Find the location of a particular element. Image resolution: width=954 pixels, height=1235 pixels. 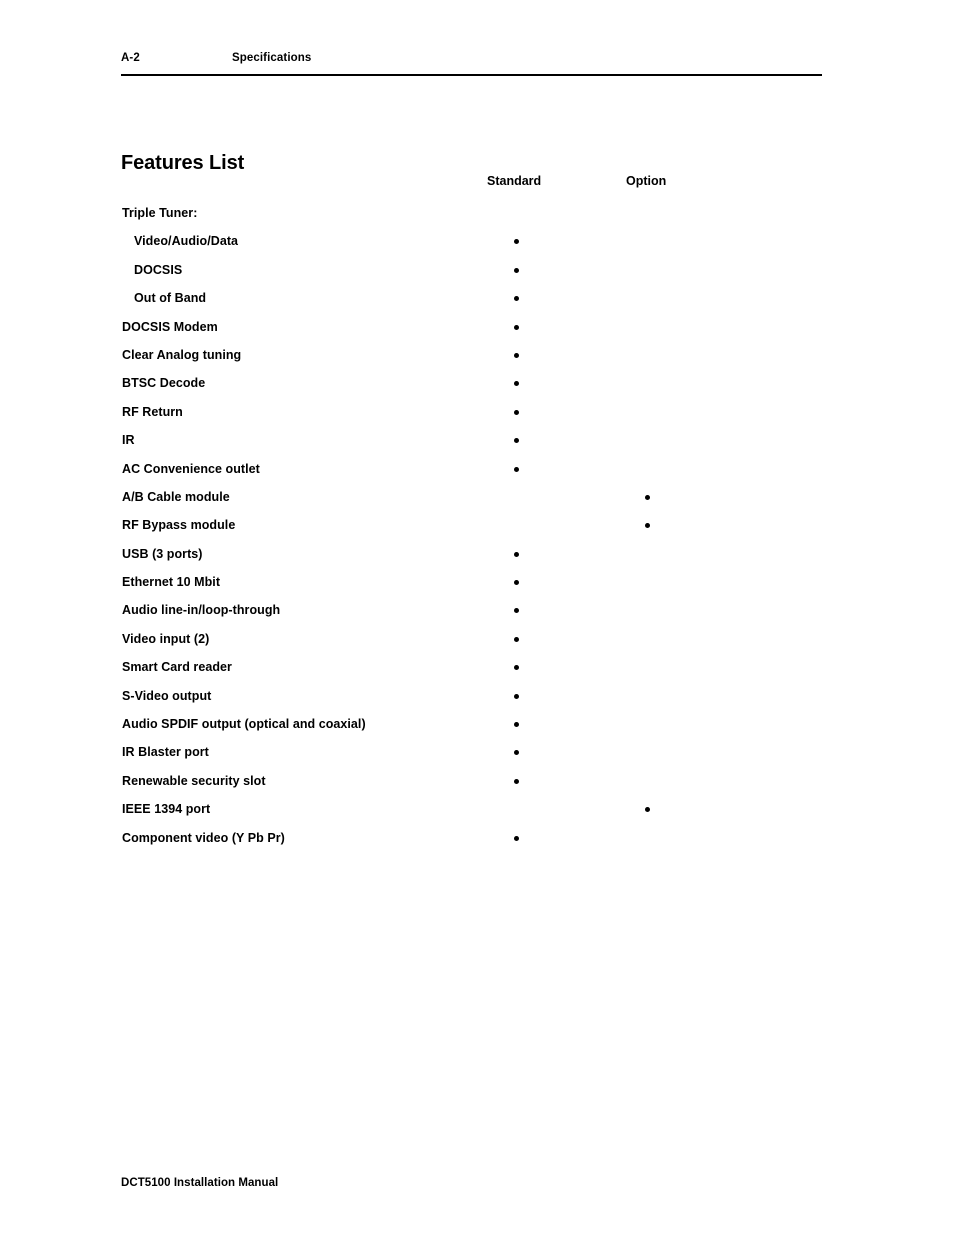

table-row: USB (3 ports) is located at coordinates (481, 557).